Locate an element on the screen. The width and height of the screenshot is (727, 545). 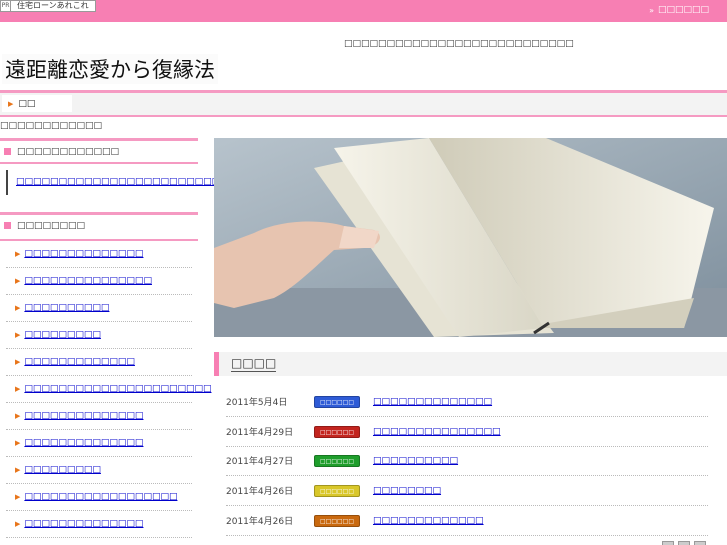
breadcrumb: □□□□□□□□□□□□ is located at coordinates (51, 126).